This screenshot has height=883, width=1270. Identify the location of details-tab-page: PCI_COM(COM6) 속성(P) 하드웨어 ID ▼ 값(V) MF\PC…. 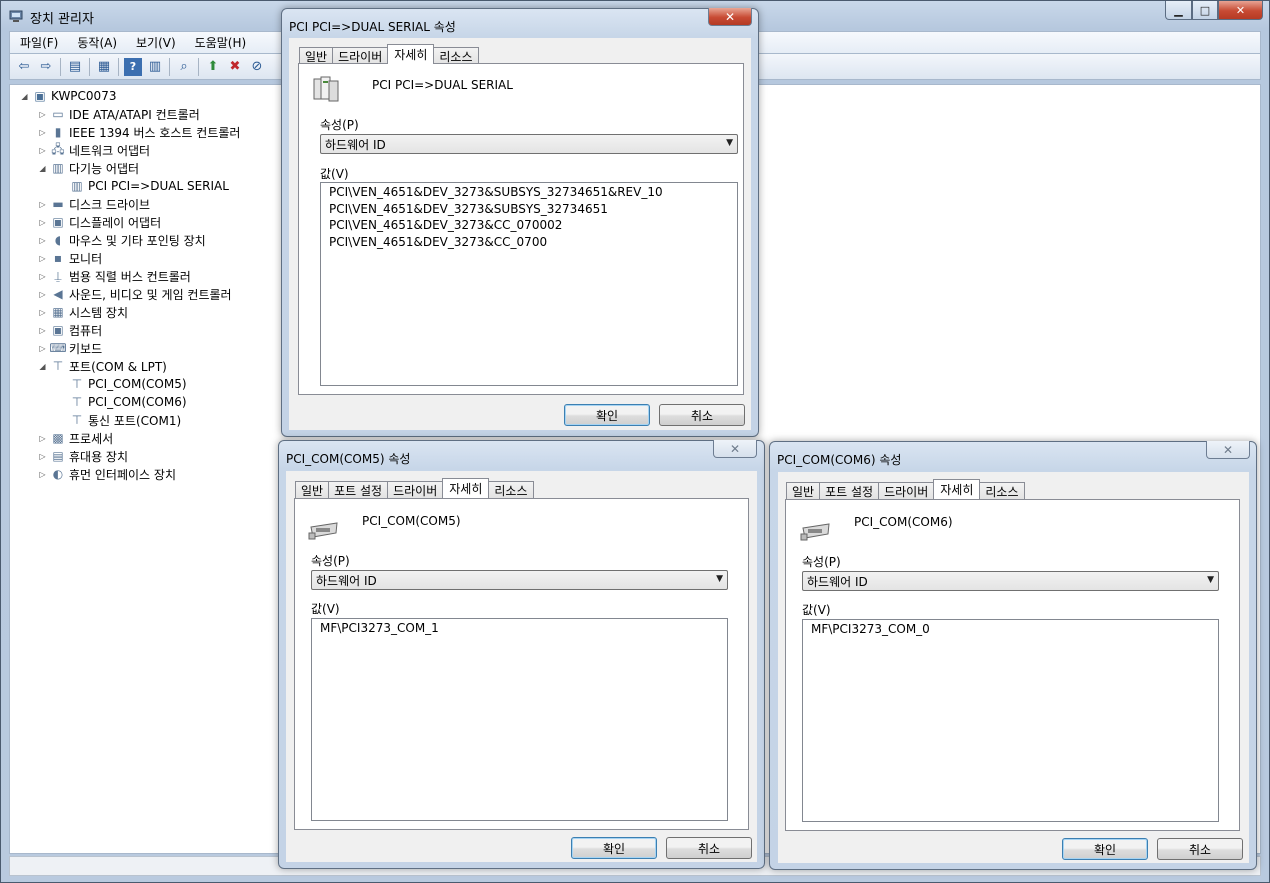
(1012, 665).